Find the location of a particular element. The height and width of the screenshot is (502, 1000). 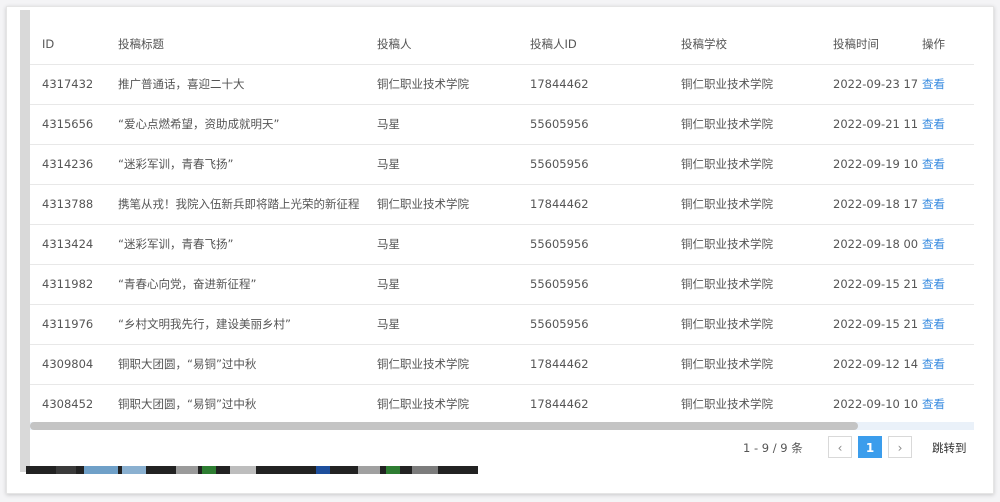

cell-id: 4309804 is located at coordinates (68, 364).